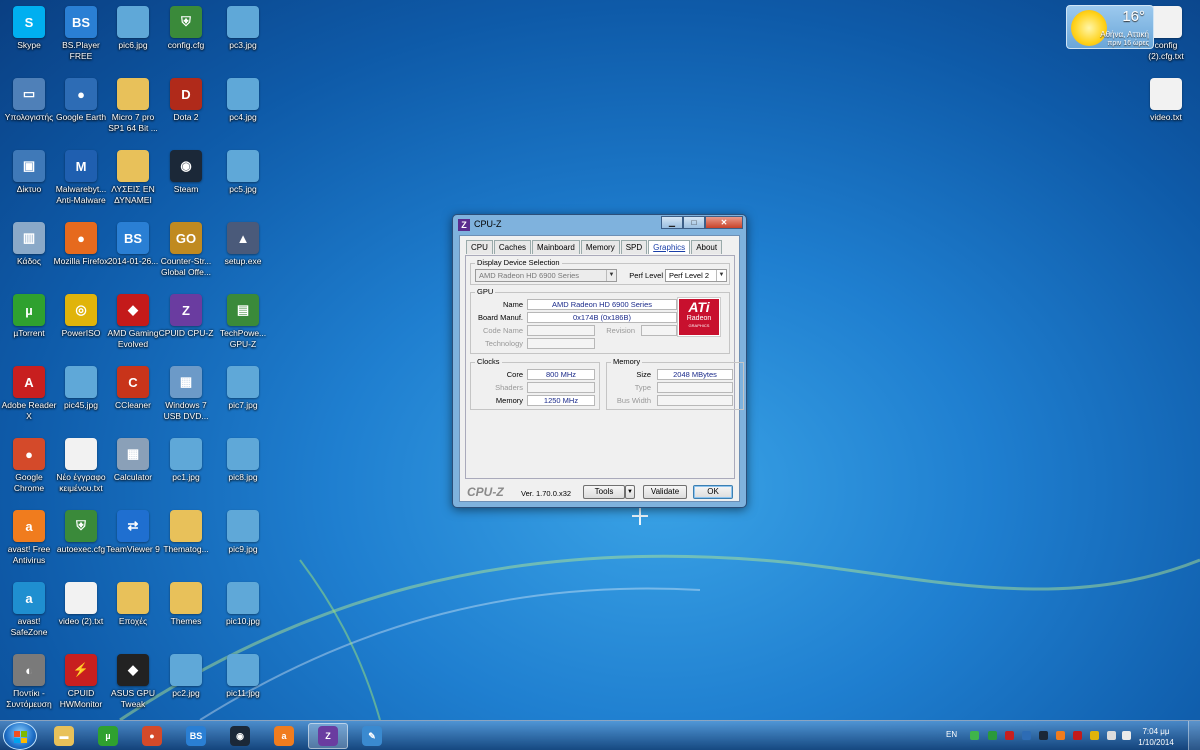 Image resolution: width=1200 pixels, height=750 pixels. What do you see at coordinates (1156, 731) in the screenshot?
I see `clock-time: 7:04 μμ` at bounding box center [1156, 731].